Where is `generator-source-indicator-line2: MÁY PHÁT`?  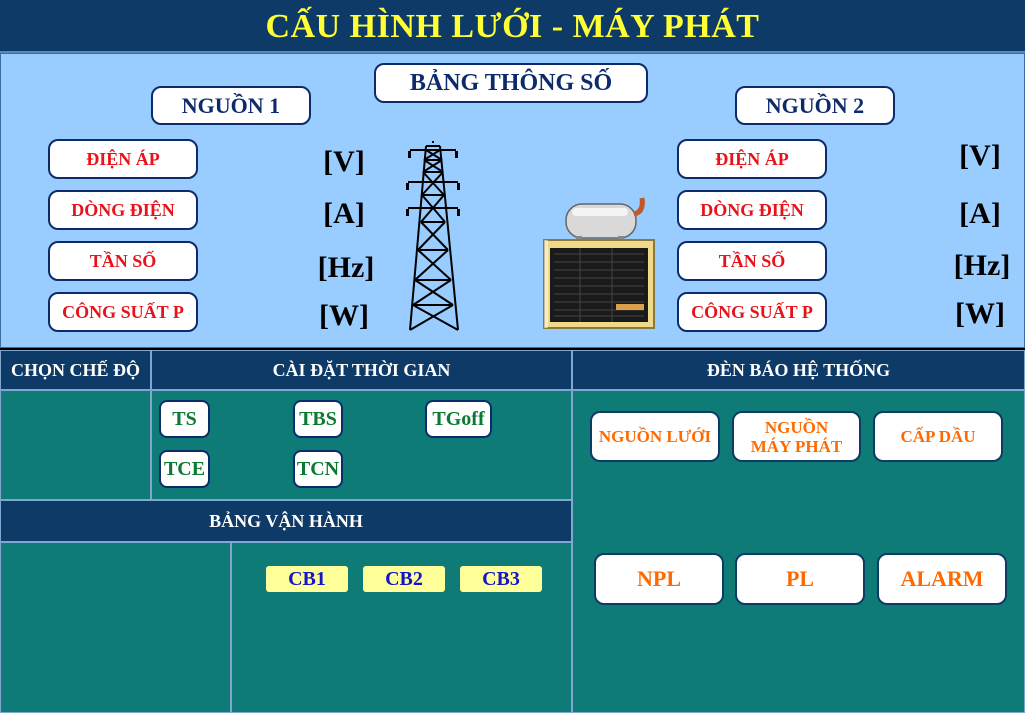 generator-source-indicator-line2: MÁY PHÁT is located at coordinates (796, 446).